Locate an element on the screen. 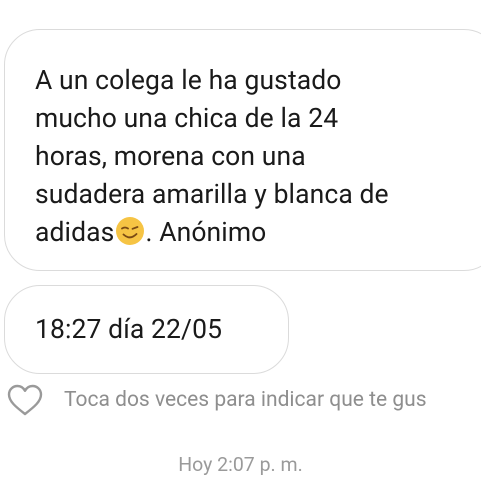  message-line: mucho una chica de la 24 is located at coordinates (187, 118).